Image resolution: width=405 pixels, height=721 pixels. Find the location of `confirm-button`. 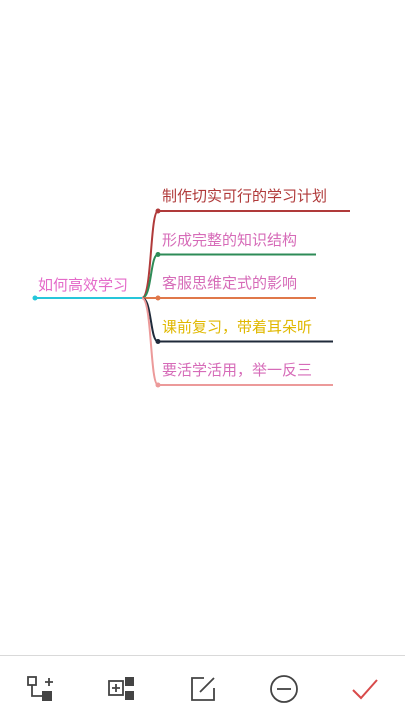

confirm-button is located at coordinates (365, 689).